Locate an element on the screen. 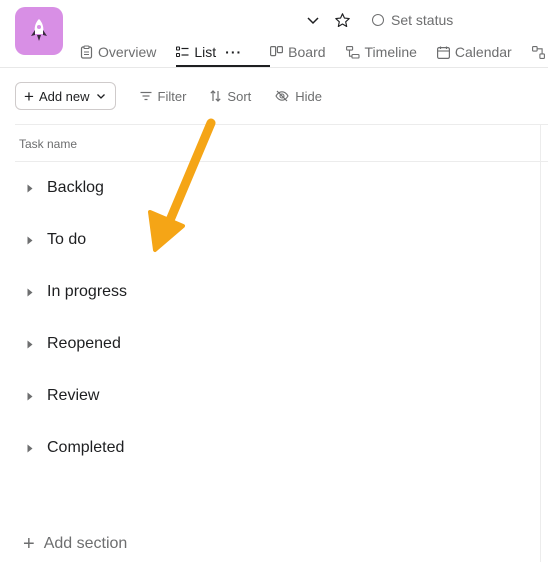 The image size is (548, 562). workflow-icon is located at coordinates (538, 52).